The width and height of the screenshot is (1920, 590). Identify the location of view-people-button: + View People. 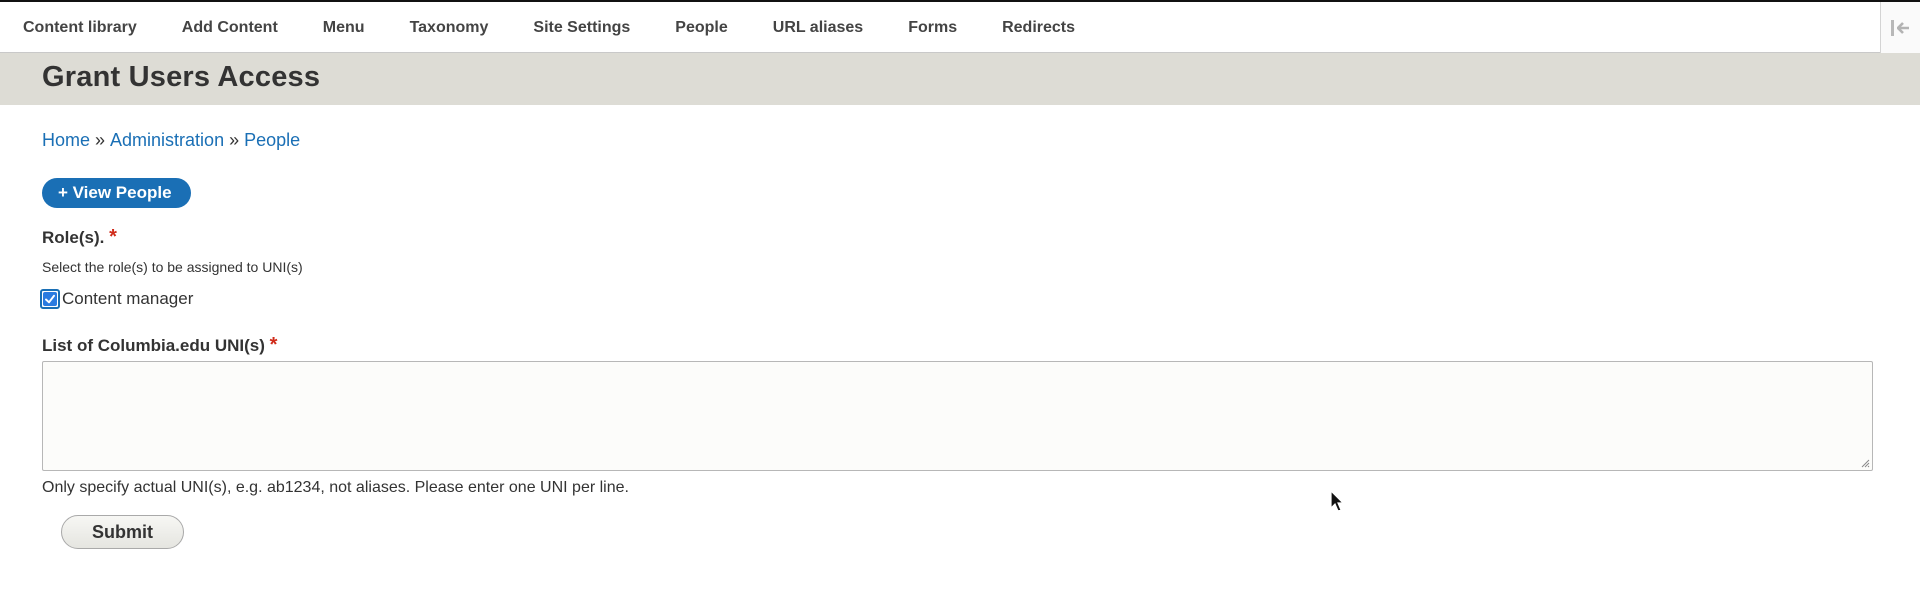
(116, 193).